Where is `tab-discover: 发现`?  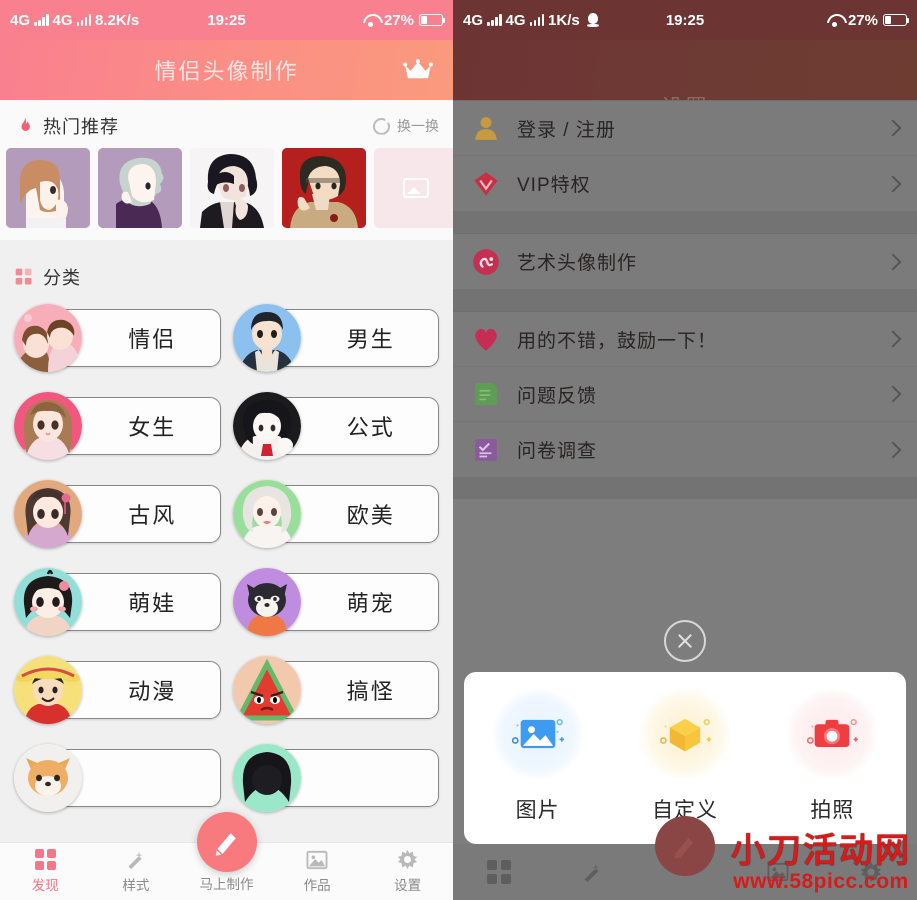
tab-discover: 发现 is located at coordinates (45, 871).